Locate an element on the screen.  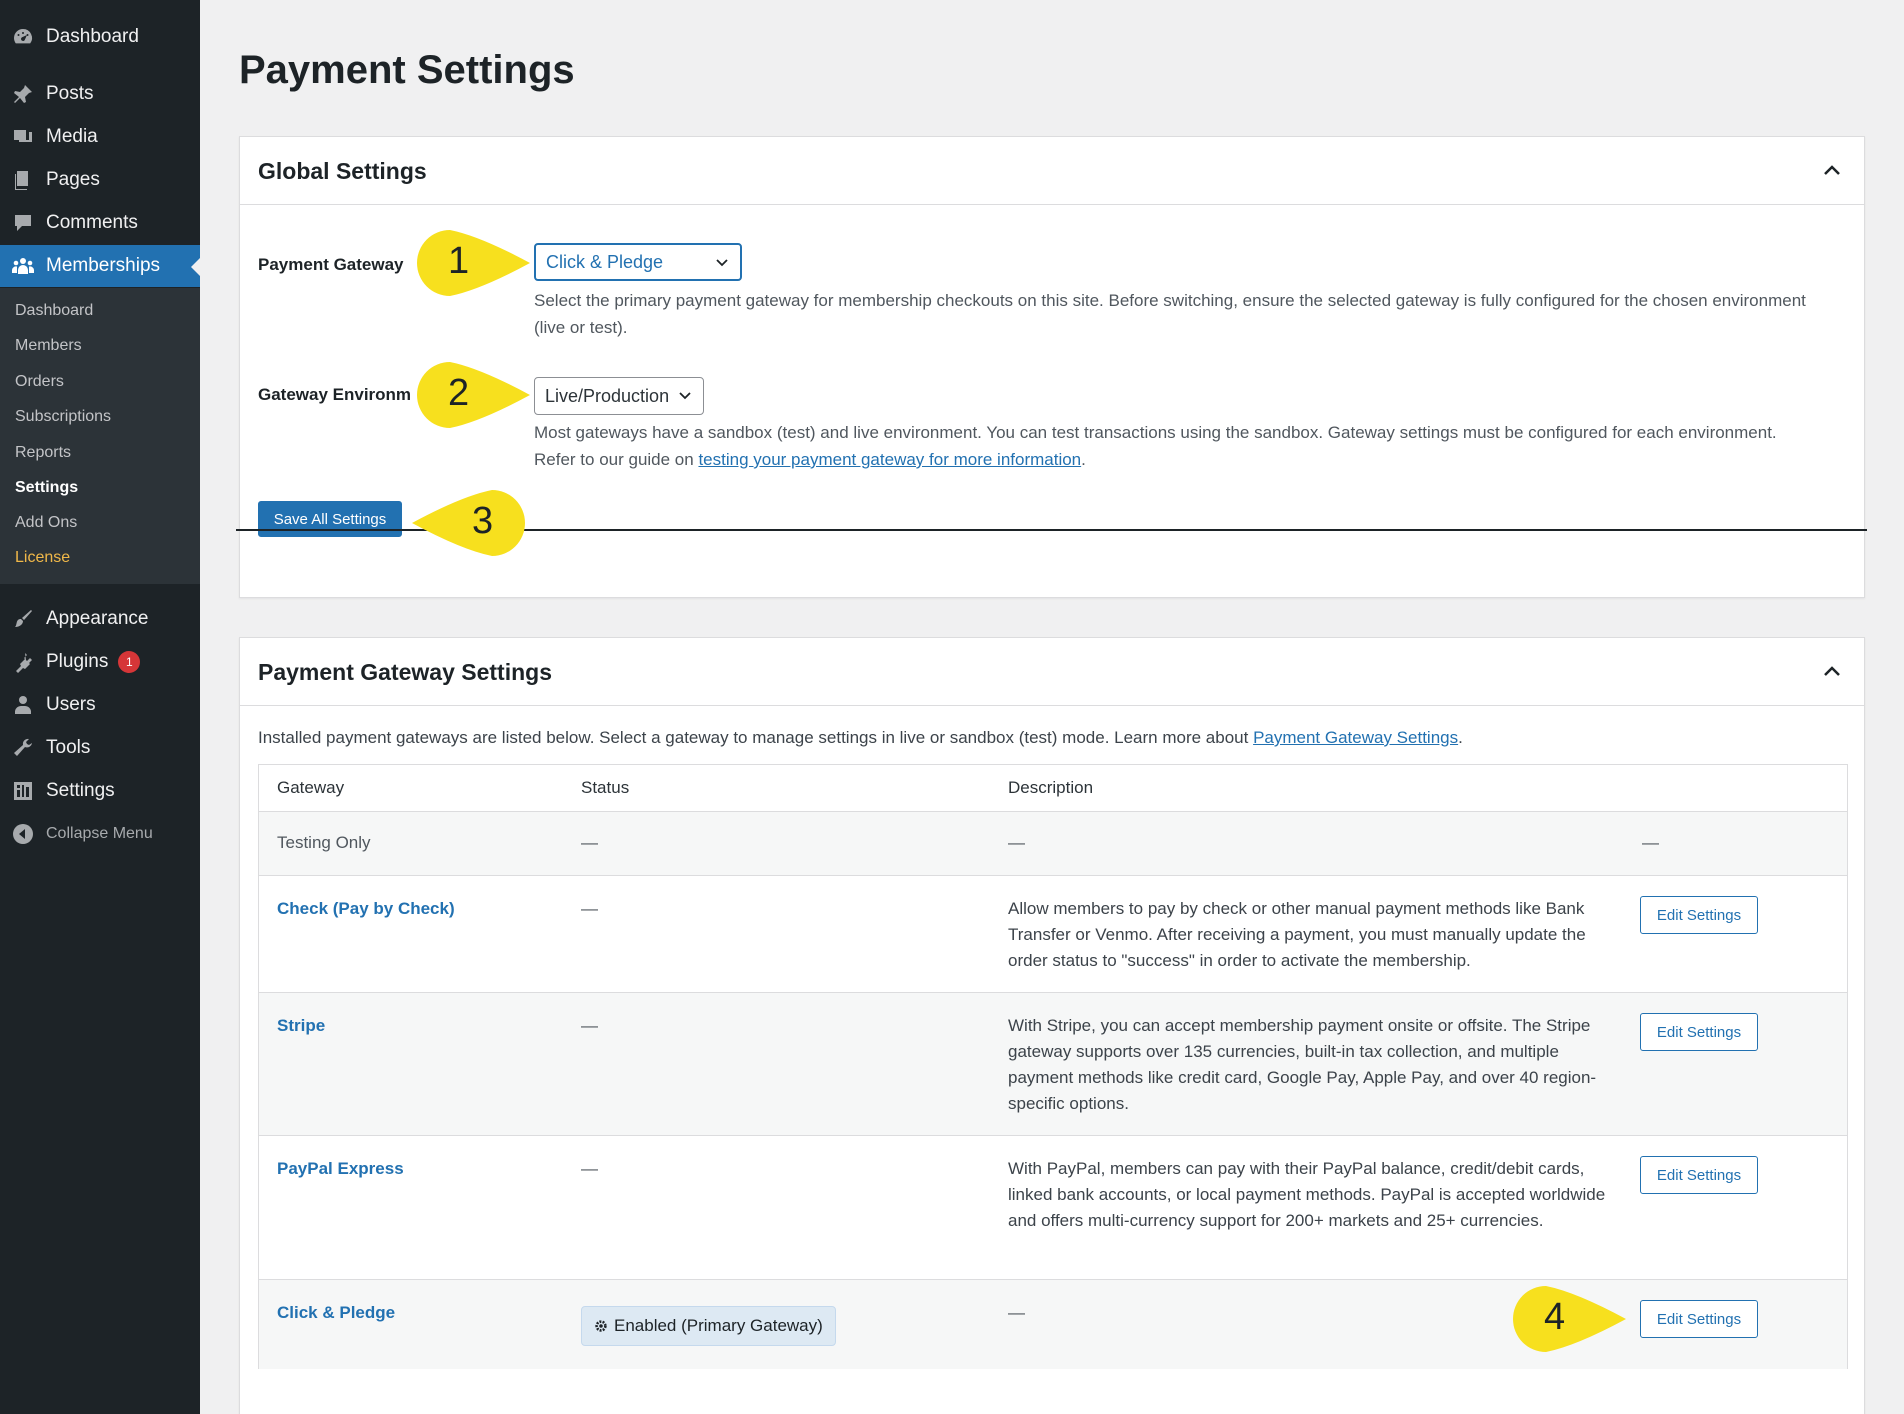
table-row: Testing Only — — — is located at coordinates (1053, 843).